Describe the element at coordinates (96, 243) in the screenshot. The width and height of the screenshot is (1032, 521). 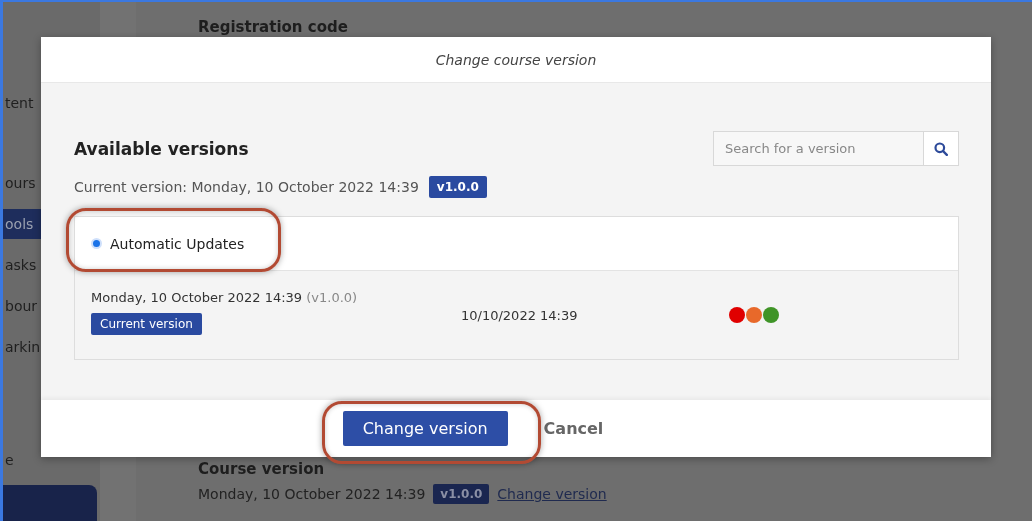
I see `radio-button` at that location.